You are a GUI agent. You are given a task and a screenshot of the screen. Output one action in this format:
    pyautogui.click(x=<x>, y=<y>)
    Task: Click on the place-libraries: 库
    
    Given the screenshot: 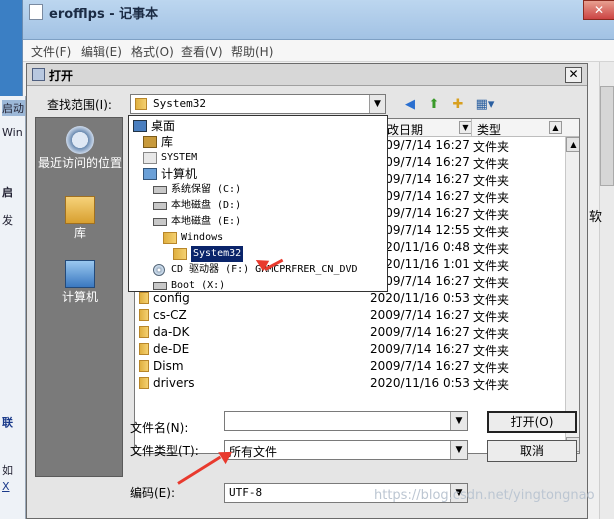 What is the action you would take?
    pyautogui.click(x=80, y=218)
    